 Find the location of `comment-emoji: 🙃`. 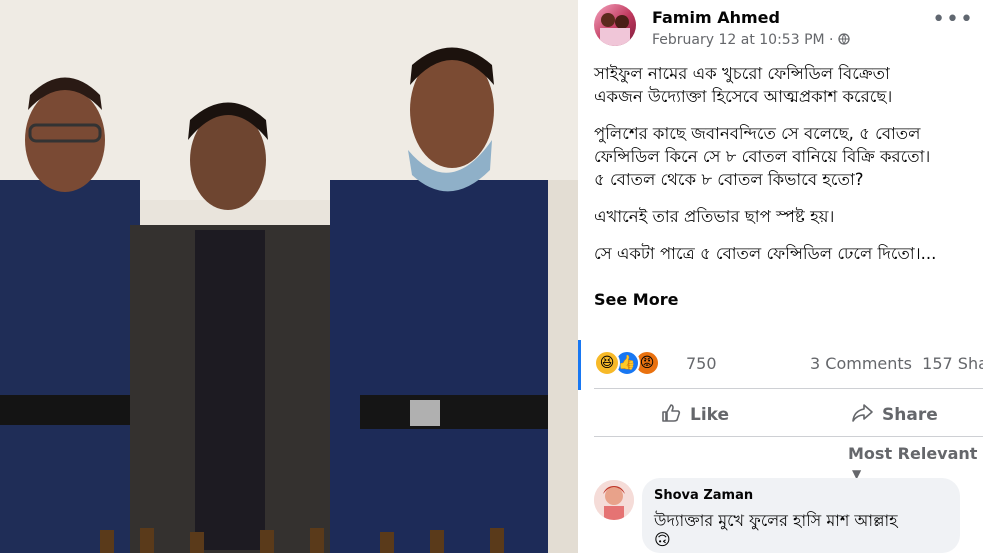

comment-emoji: 🙃 is located at coordinates (662, 539).